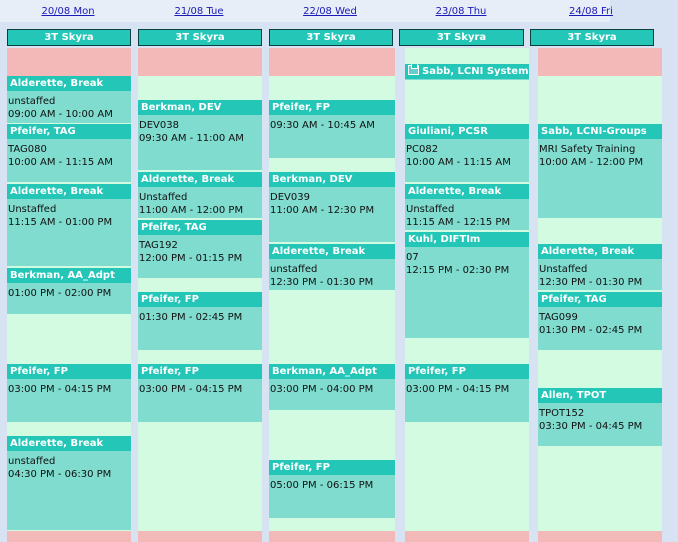 Image resolution: width=678 pixels, height=542 pixels. I want to click on appointment-title: Pfeifer, TAG, so click(69, 131).